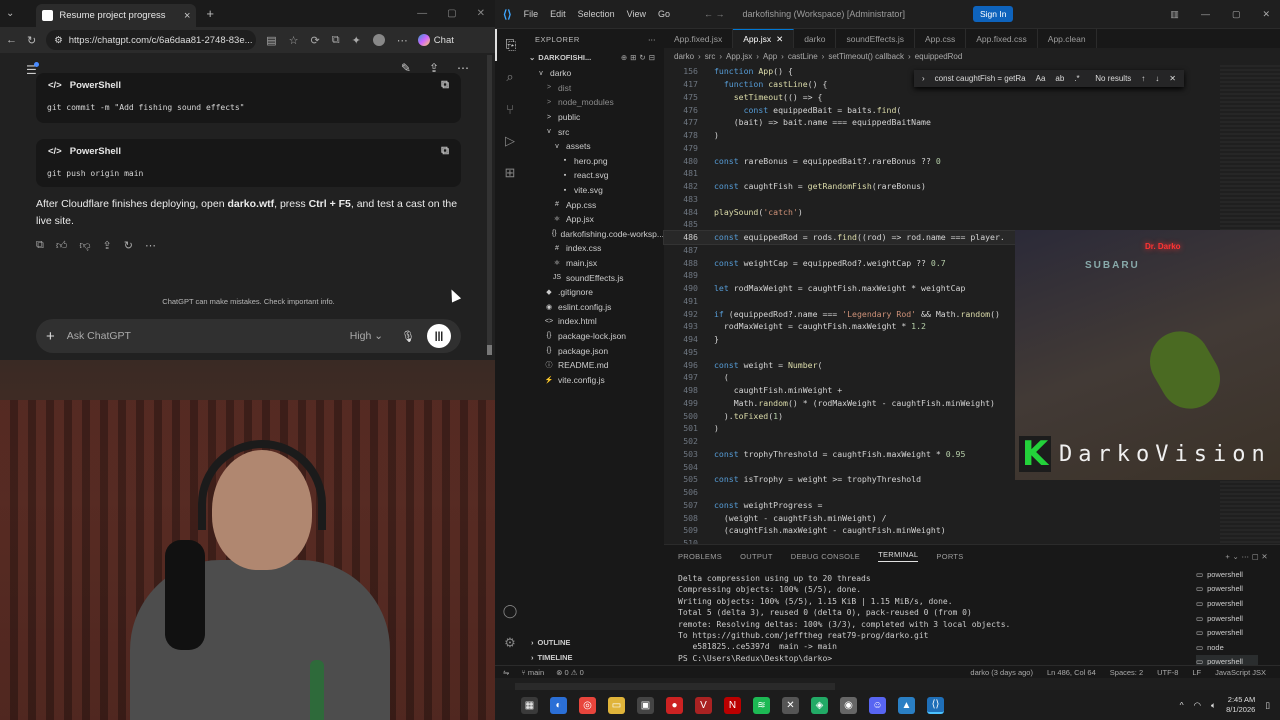 This screenshot has height=720, width=1280. I want to click on tab-actions-icon: ⌄, so click(10, 13).